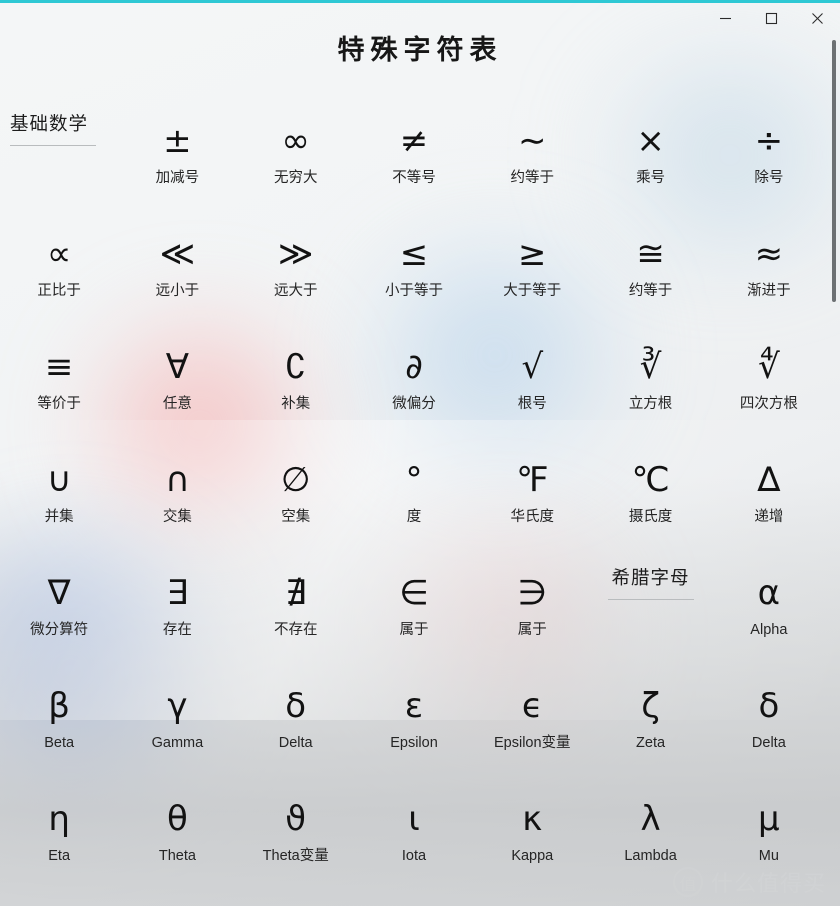 This screenshot has width=840, height=906. I want to click on character-cell: ≠ 不等号, so click(414, 160).